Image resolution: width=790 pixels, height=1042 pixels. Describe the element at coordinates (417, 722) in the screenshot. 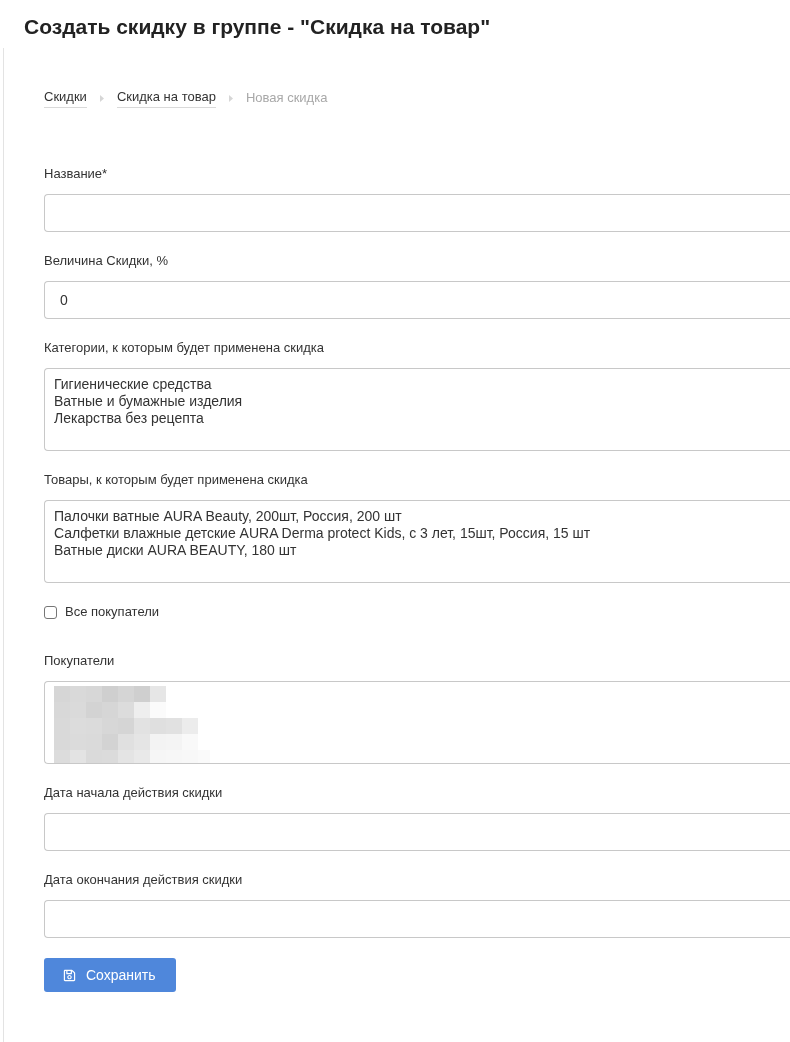

I see `multi-select-field` at that location.